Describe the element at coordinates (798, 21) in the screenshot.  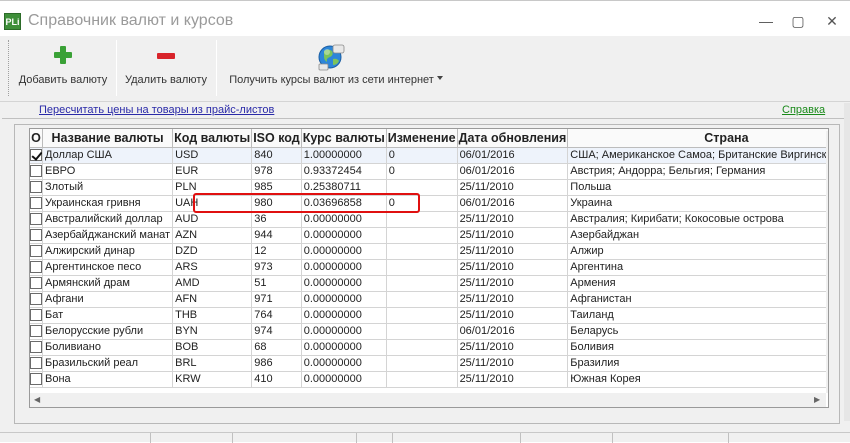
I see `maximize-button: ▢` at that location.